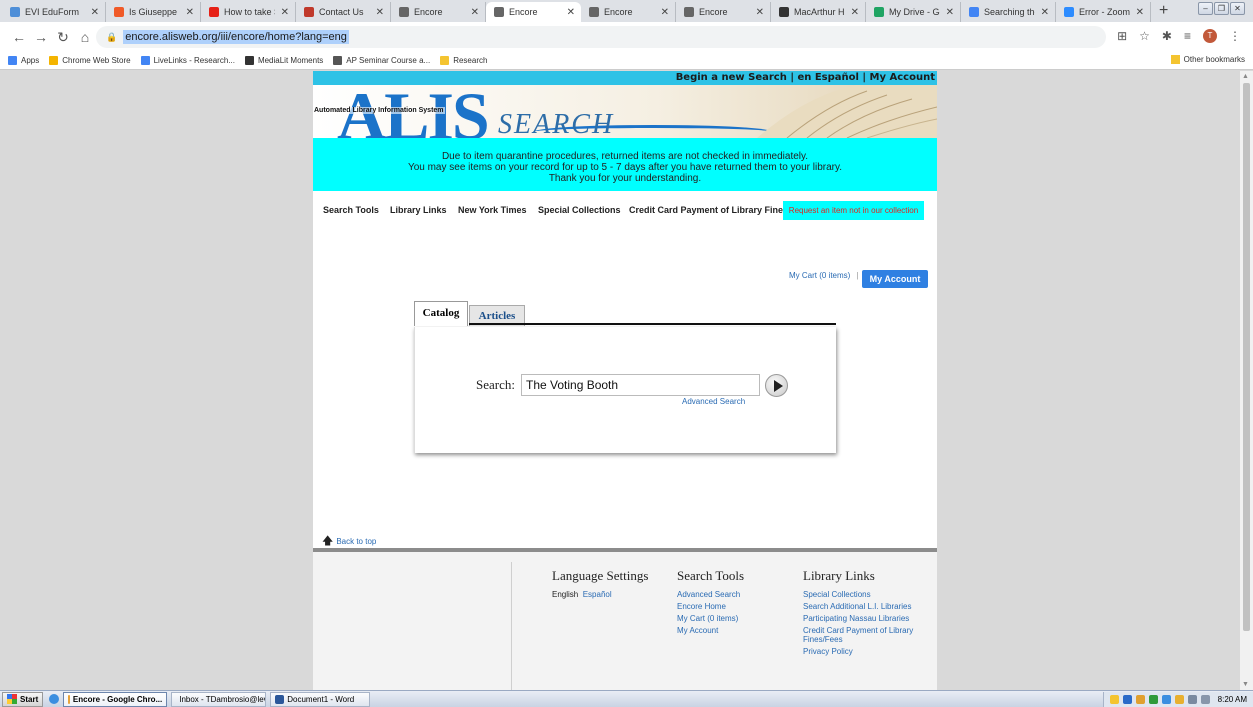 This screenshot has height=707, width=1253. What do you see at coordinates (90, 60) in the screenshot?
I see `bookmark-item: Chrome Web Store` at bounding box center [90, 60].